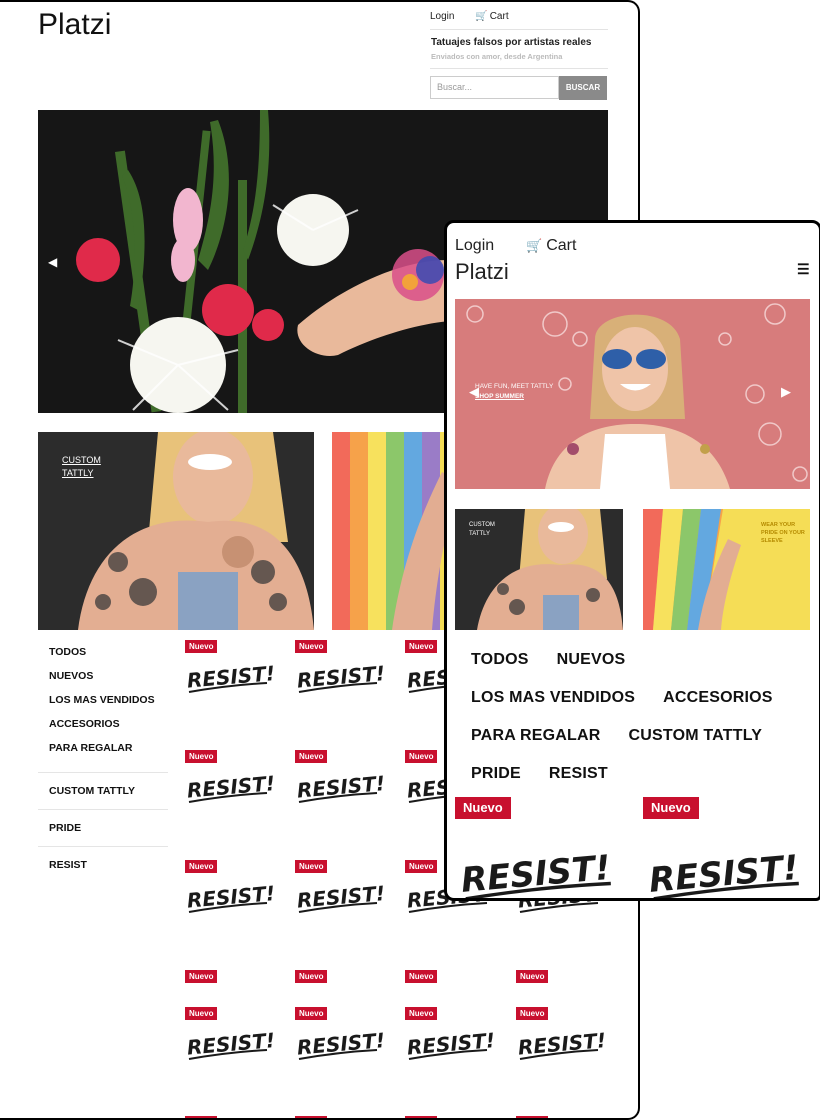 This screenshot has width=820, height=1120. What do you see at coordinates (583, 88) in the screenshot?
I see `search-button: BUSCAR` at bounding box center [583, 88].